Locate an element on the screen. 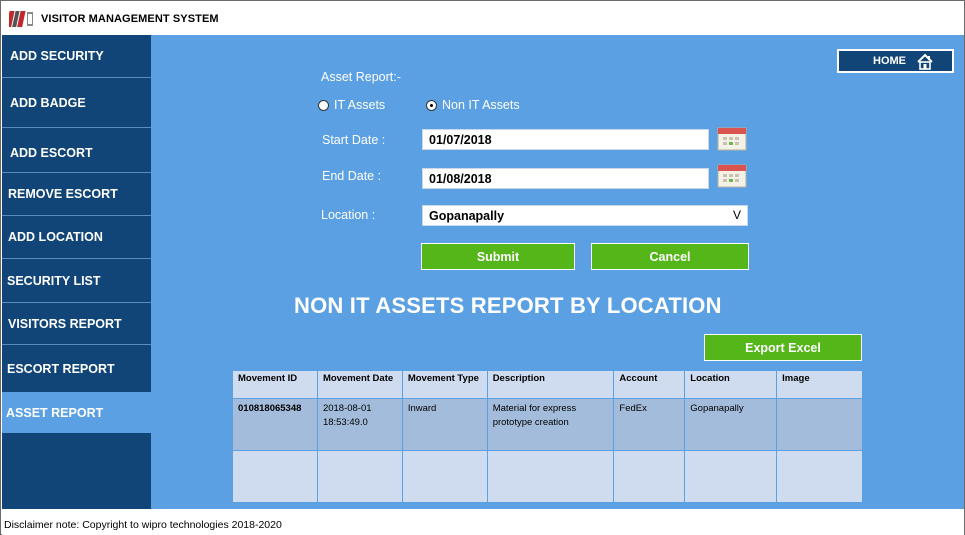 Image resolution: width=965 pixels, height=535 pixels. home-button: HOME is located at coordinates (895, 61).